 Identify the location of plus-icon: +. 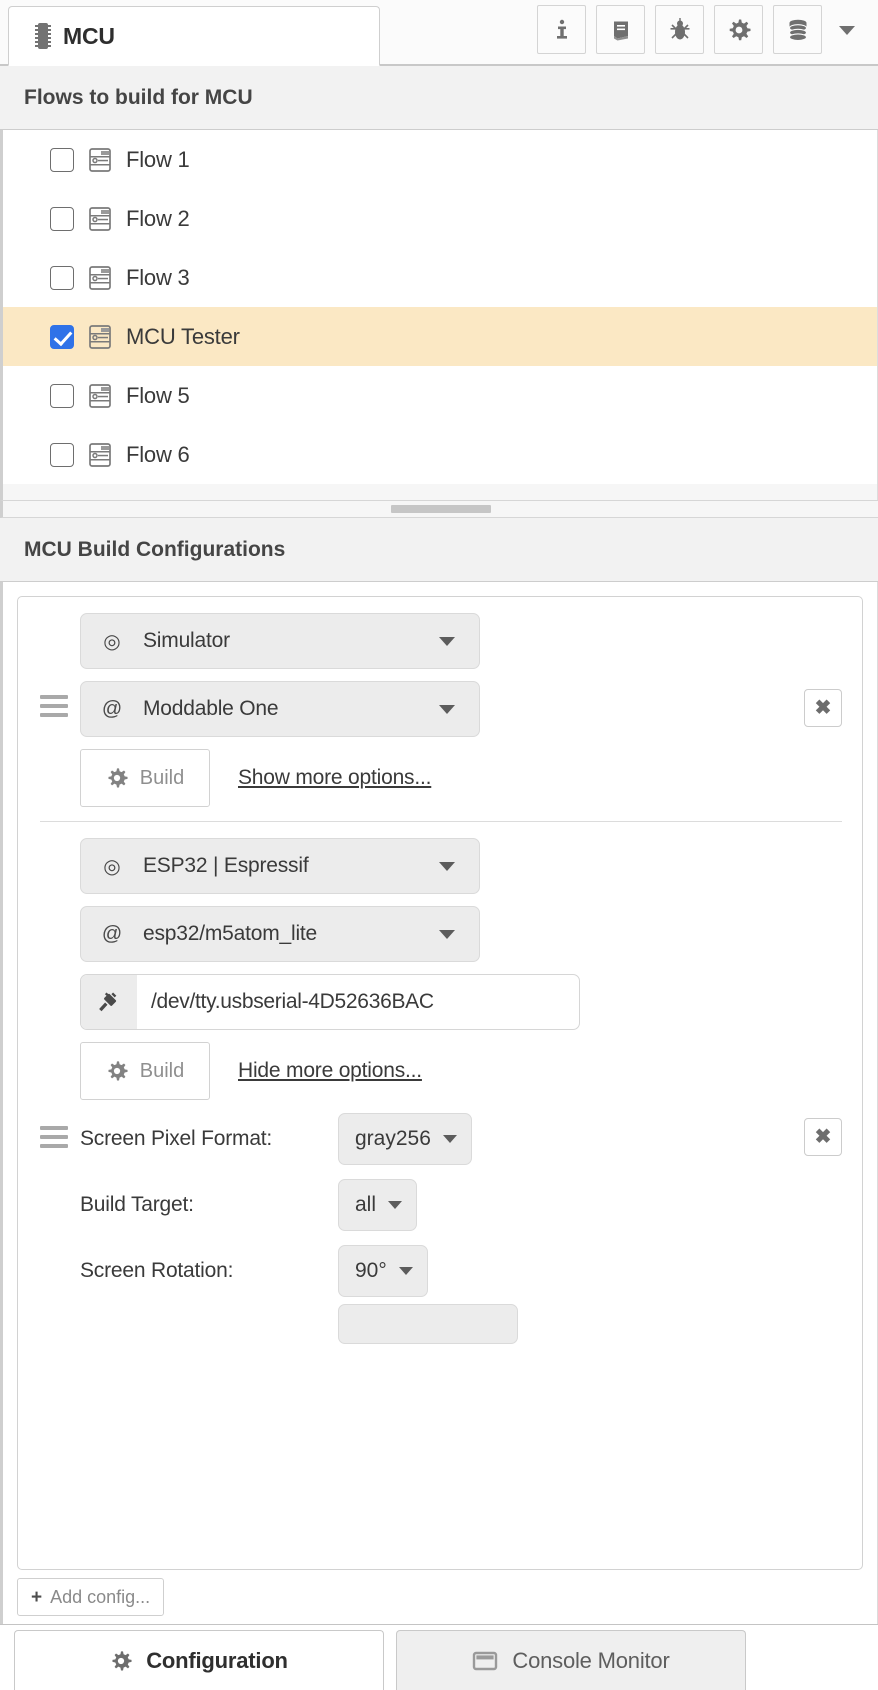
(37, 1597).